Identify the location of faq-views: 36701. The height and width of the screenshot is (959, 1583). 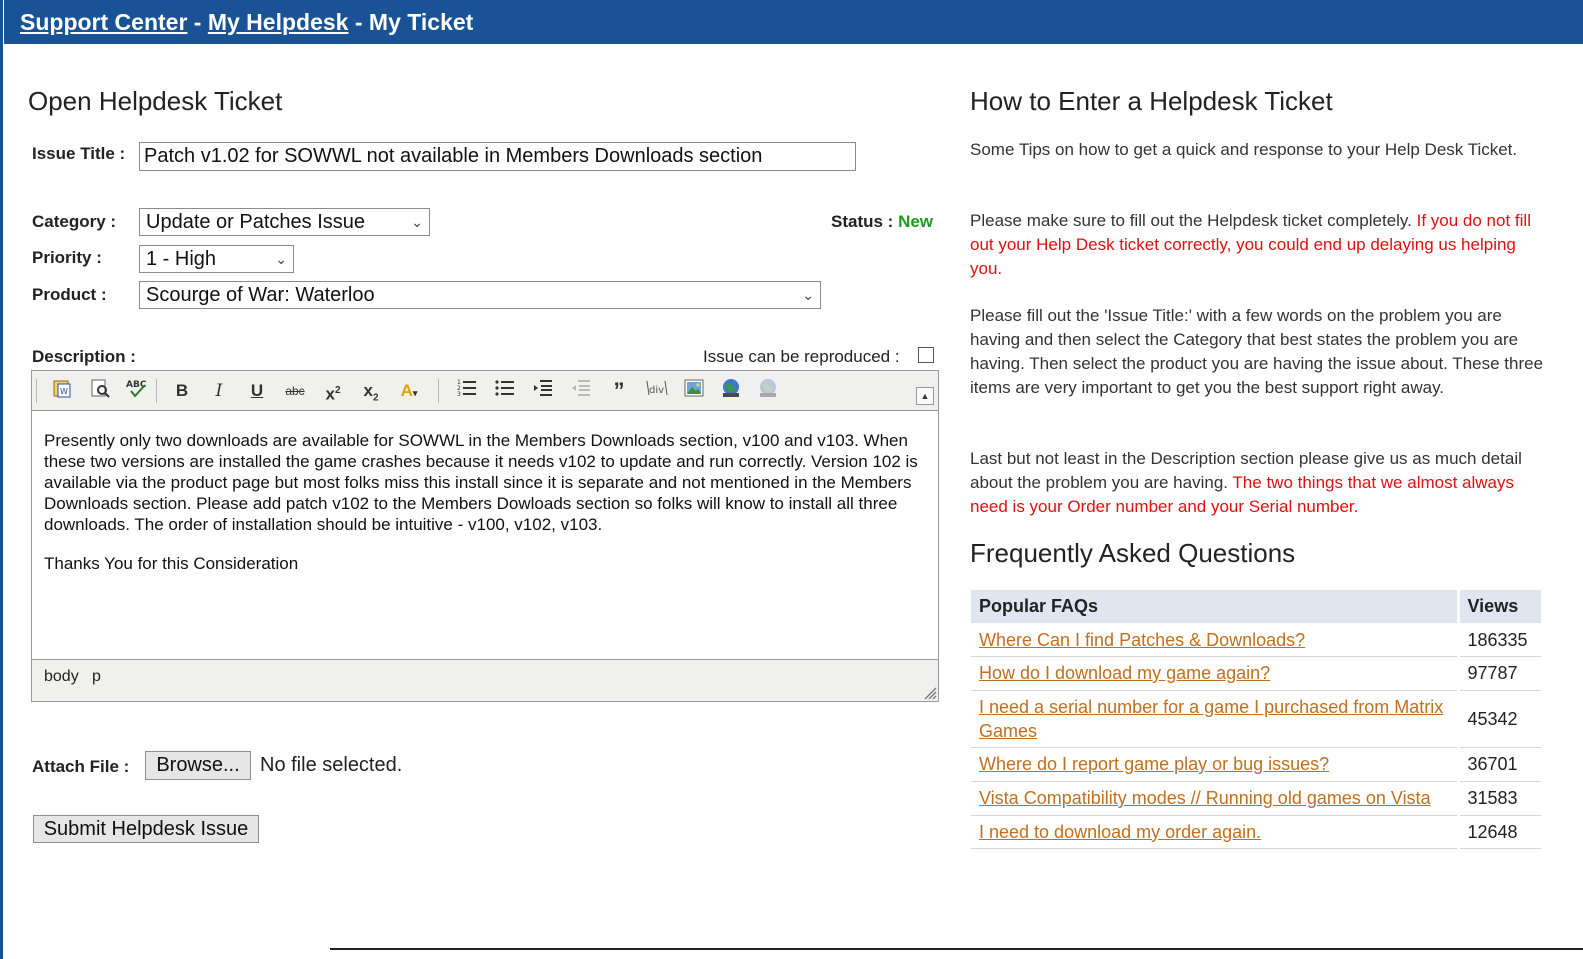
(1498, 764).